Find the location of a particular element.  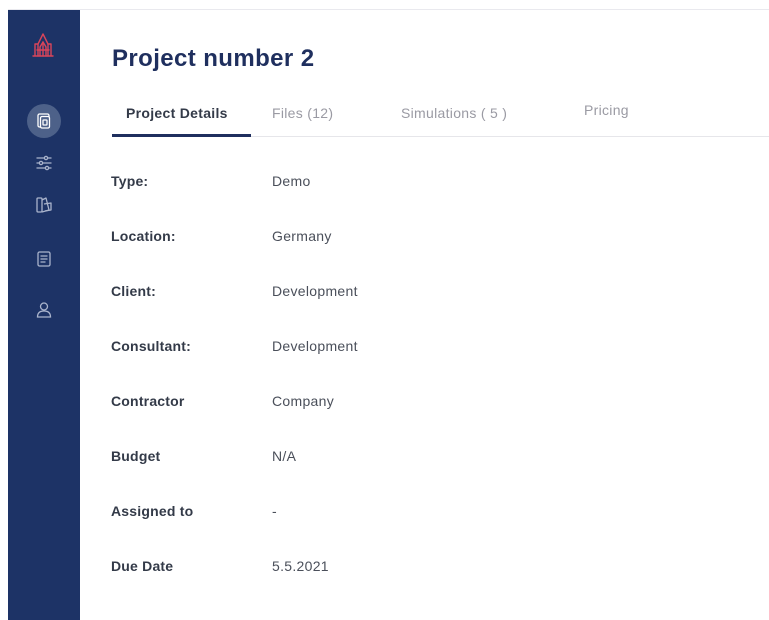

detail-row-location: Location: Germany is located at coordinates (311, 240).